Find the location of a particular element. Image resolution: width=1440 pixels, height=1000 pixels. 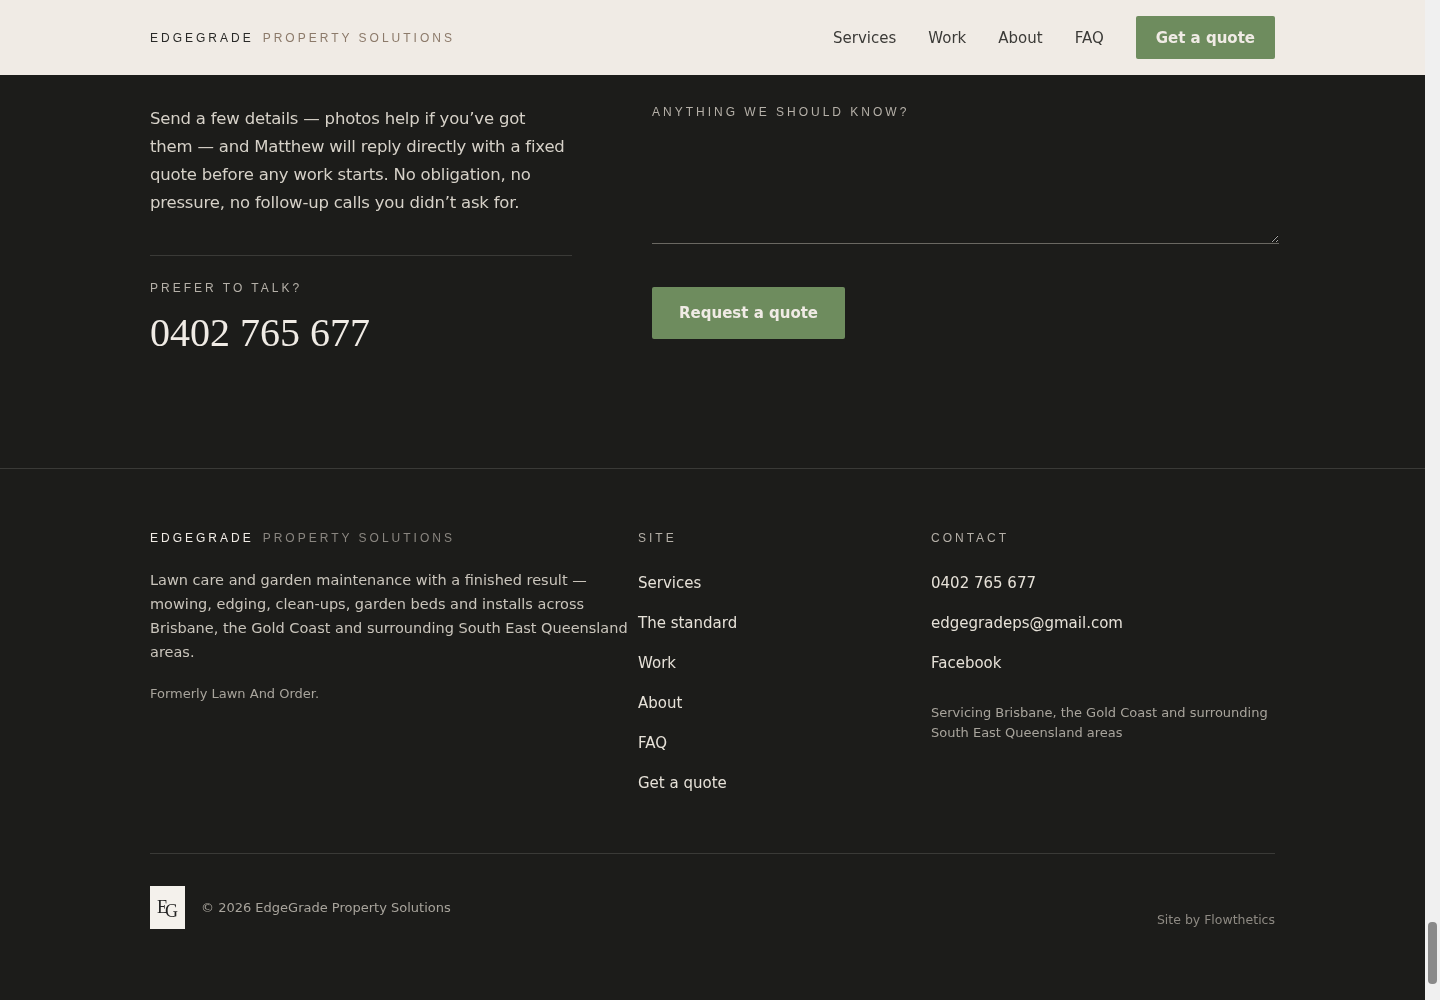

footer-link: FAQ is located at coordinates (784, 743).